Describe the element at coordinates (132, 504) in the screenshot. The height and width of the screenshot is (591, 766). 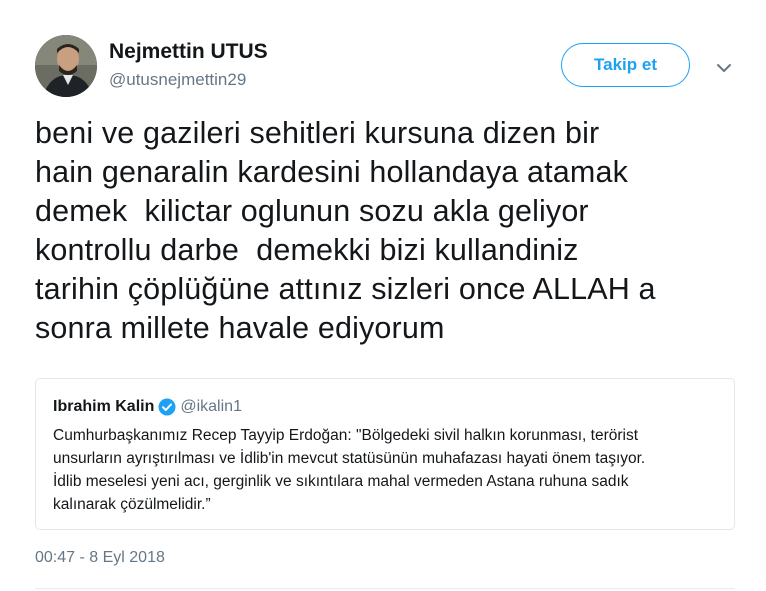
I see `quoted-text-line: kalınarak çözülmelidir.”` at that location.